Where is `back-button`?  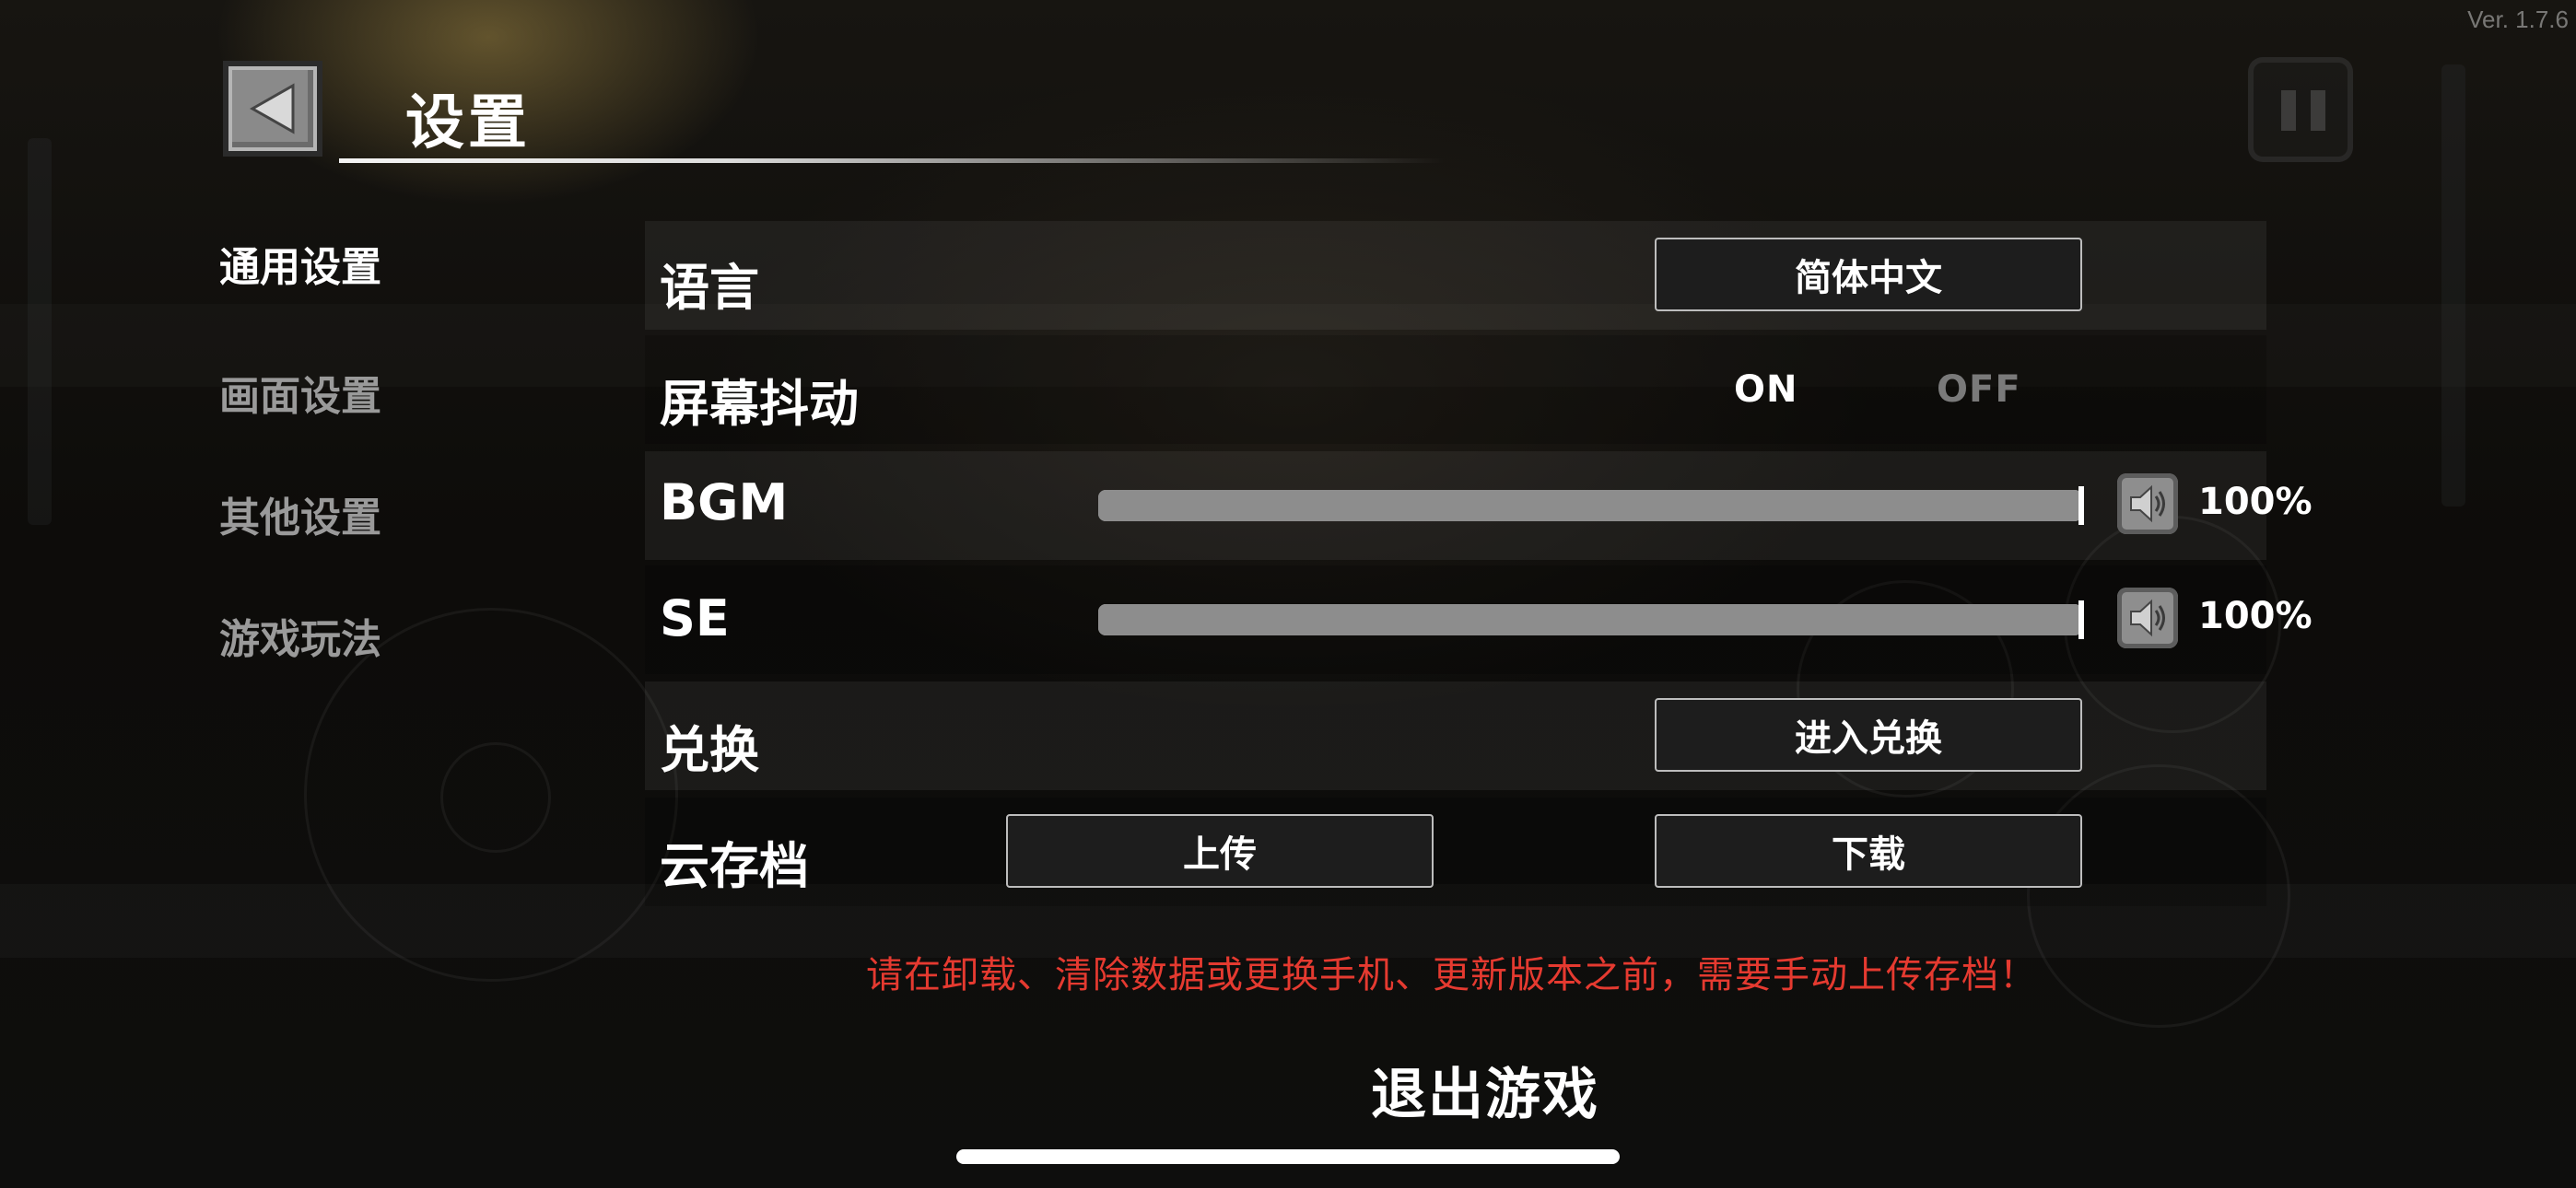
back-button is located at coordinates (272, 109).